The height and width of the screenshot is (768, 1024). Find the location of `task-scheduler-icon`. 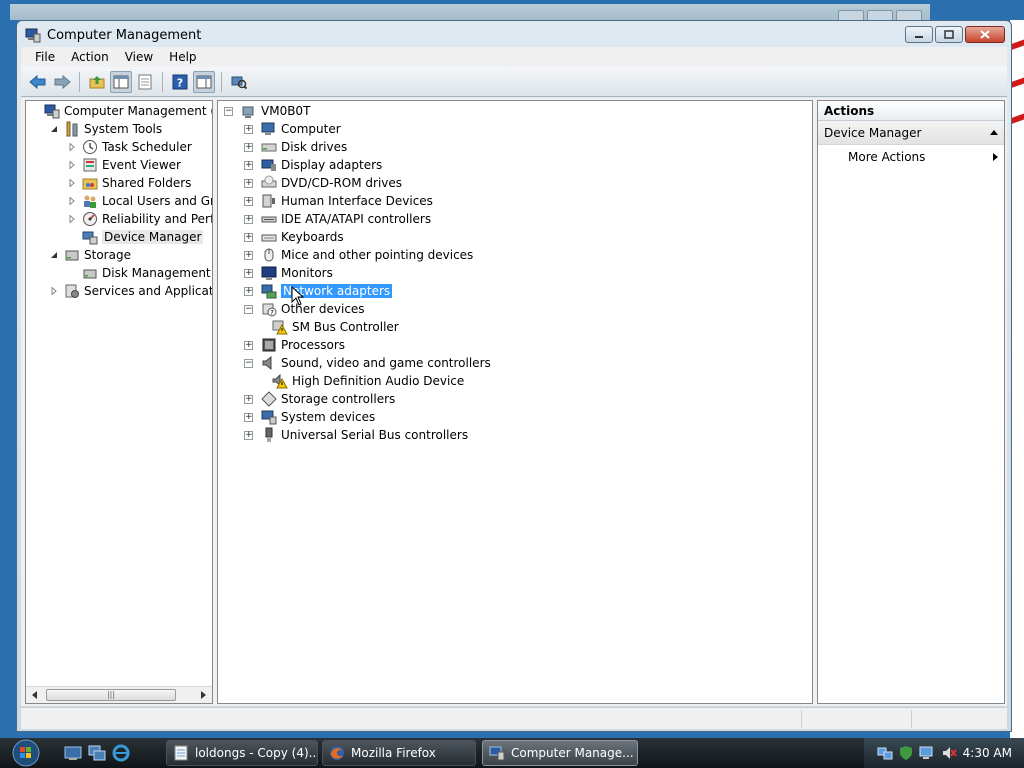

task-scheduler-icon is located at coordinates (90, 147).